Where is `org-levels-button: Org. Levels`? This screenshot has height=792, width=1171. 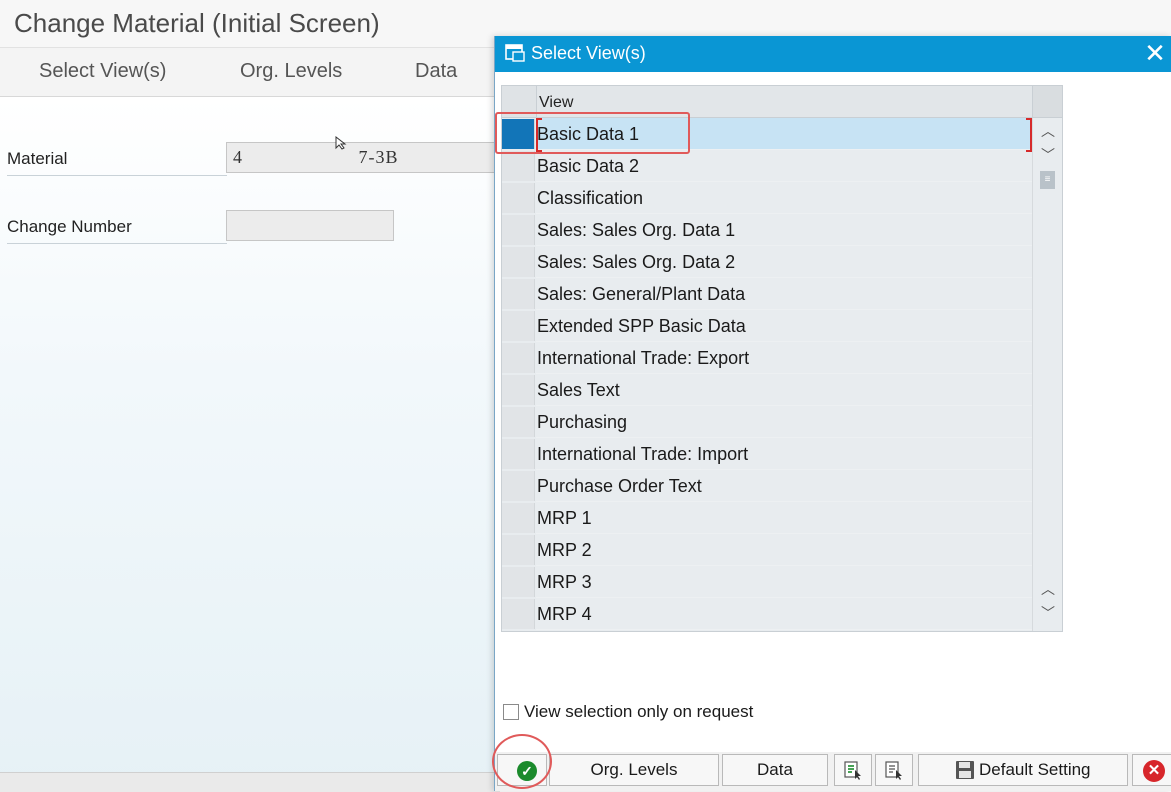 org-levels-button: Org. Levels is located at coordinates (634, 770).